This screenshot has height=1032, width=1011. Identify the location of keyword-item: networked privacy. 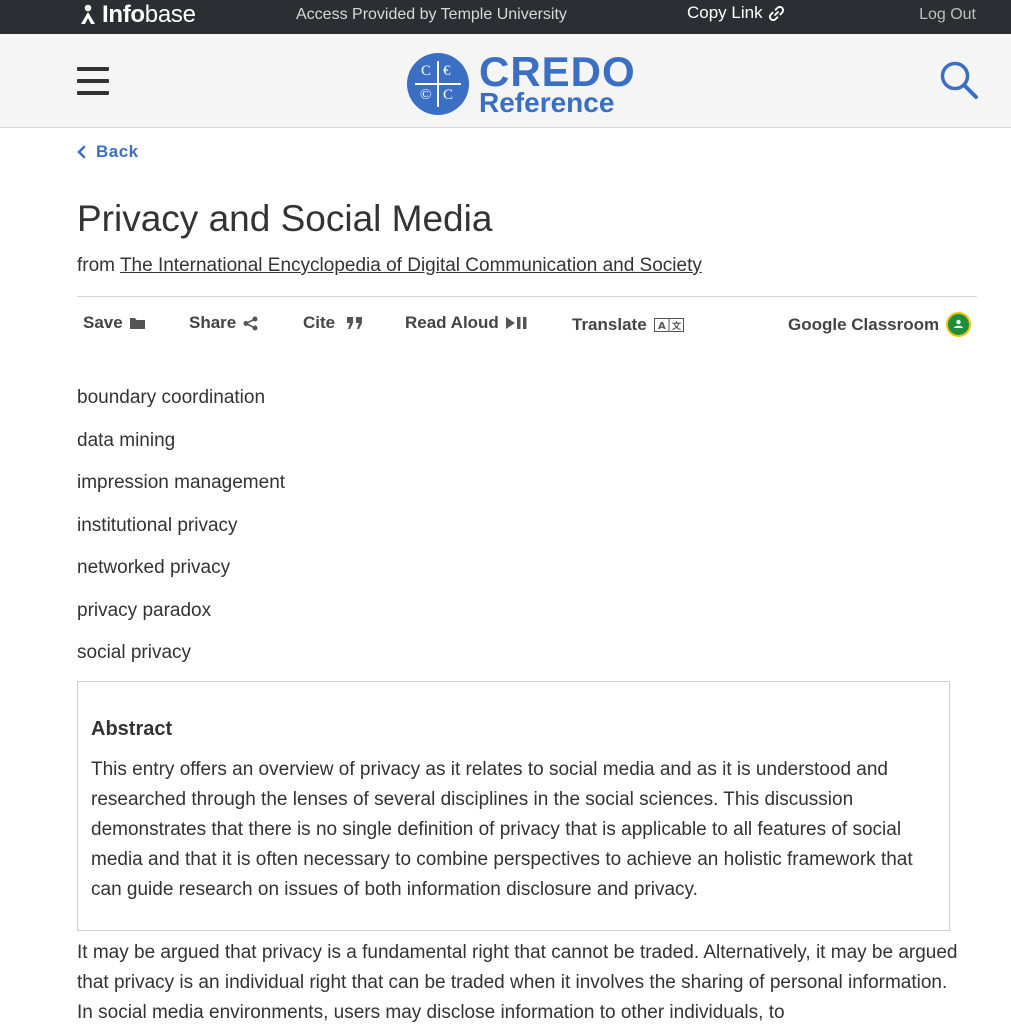
(154, 567).